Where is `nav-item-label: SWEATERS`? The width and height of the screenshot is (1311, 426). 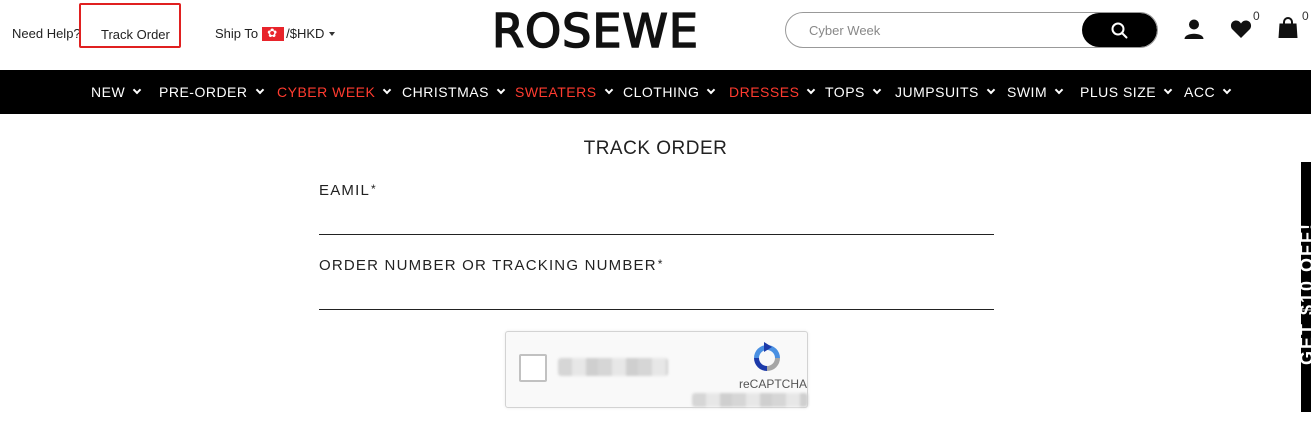
nav-item-label: SWEATERS is located at coordinates (556, 92).